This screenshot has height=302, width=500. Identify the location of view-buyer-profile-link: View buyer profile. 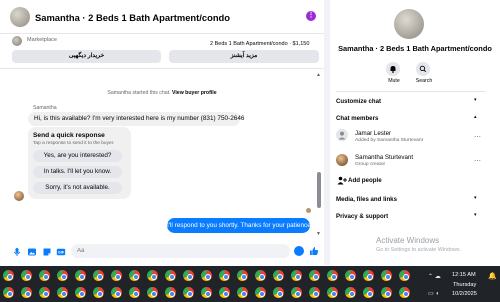
(194, 93).